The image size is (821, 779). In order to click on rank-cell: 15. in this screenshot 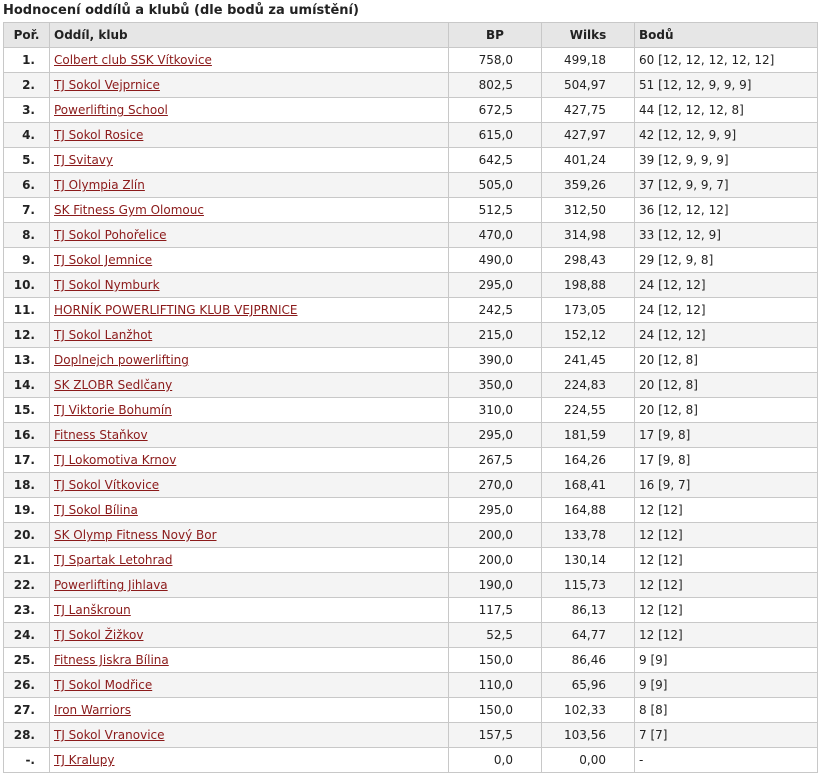, I will do `click(26, 410)`.